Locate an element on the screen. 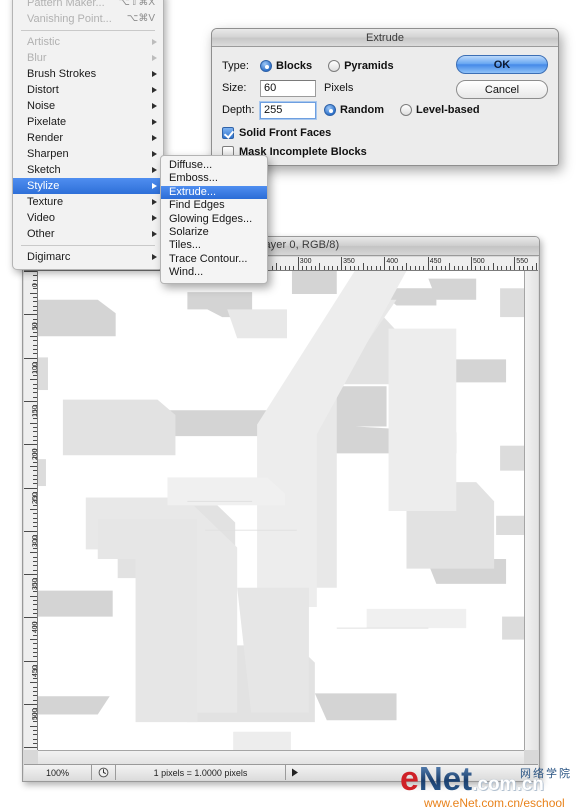 This screenshot has height=810, width=580. menu-item-other: Other is located at coordinates (88, 234).